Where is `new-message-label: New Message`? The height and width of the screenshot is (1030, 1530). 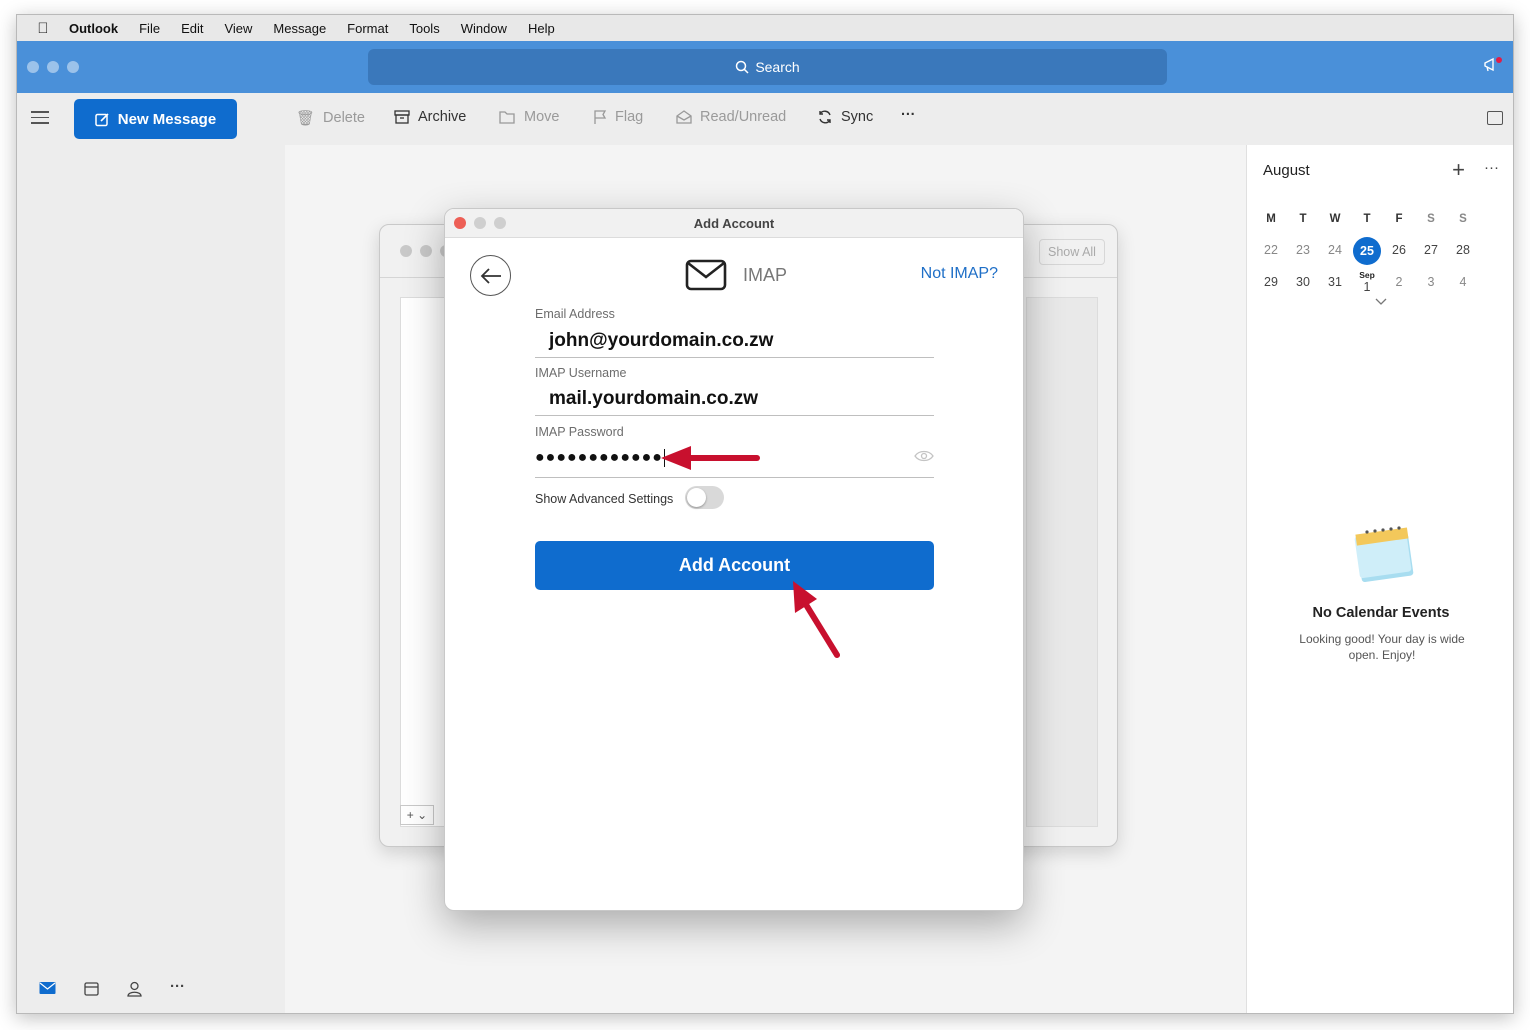
new-message-label: New Message is located at coordinates (167, 119).